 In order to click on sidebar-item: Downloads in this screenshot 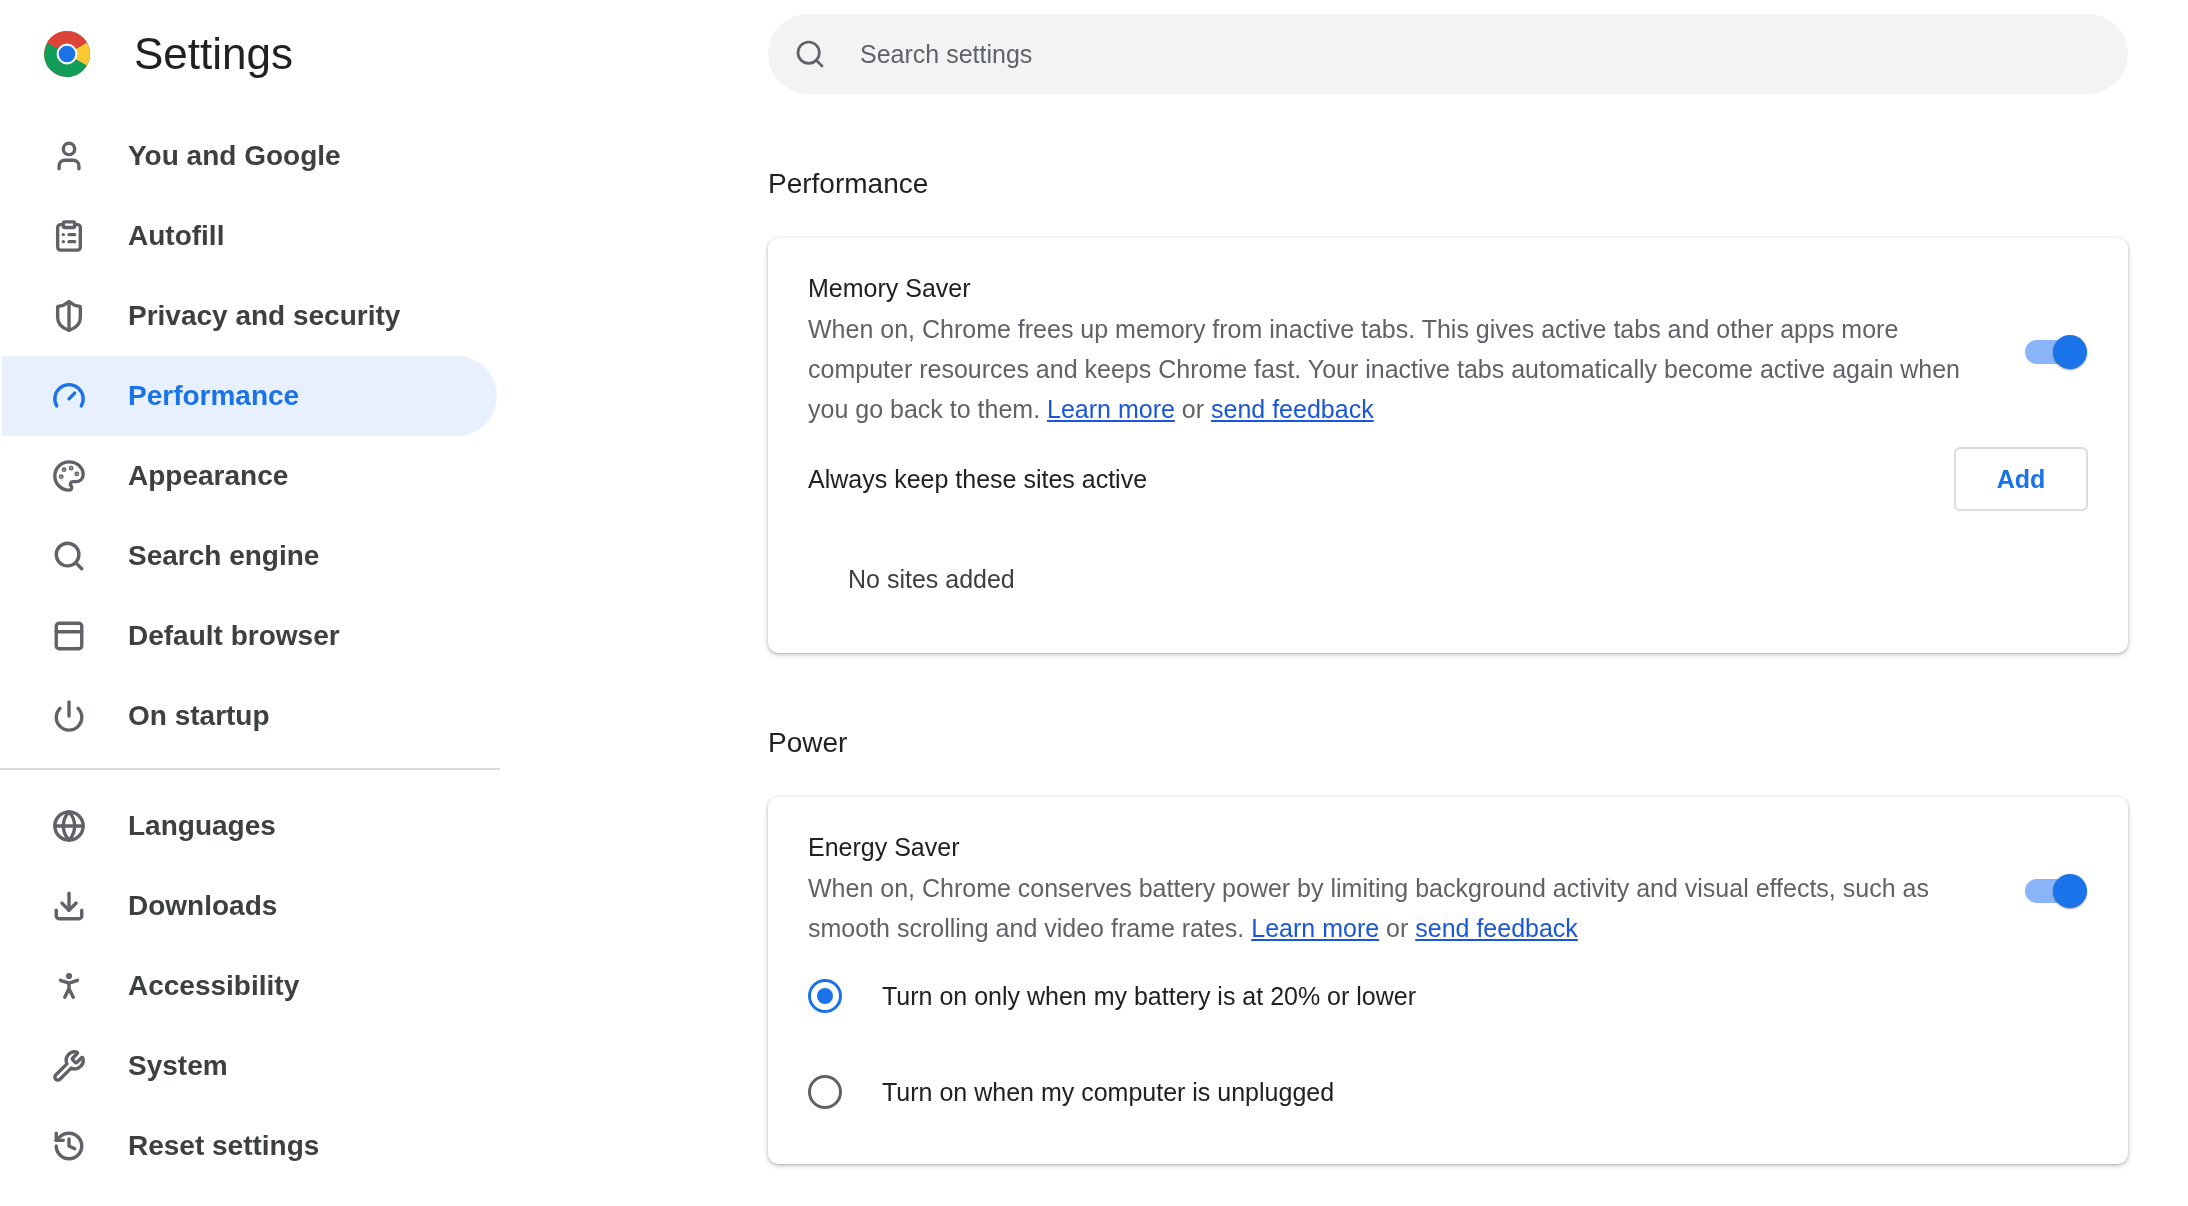, I will do `click(249, 906)`.